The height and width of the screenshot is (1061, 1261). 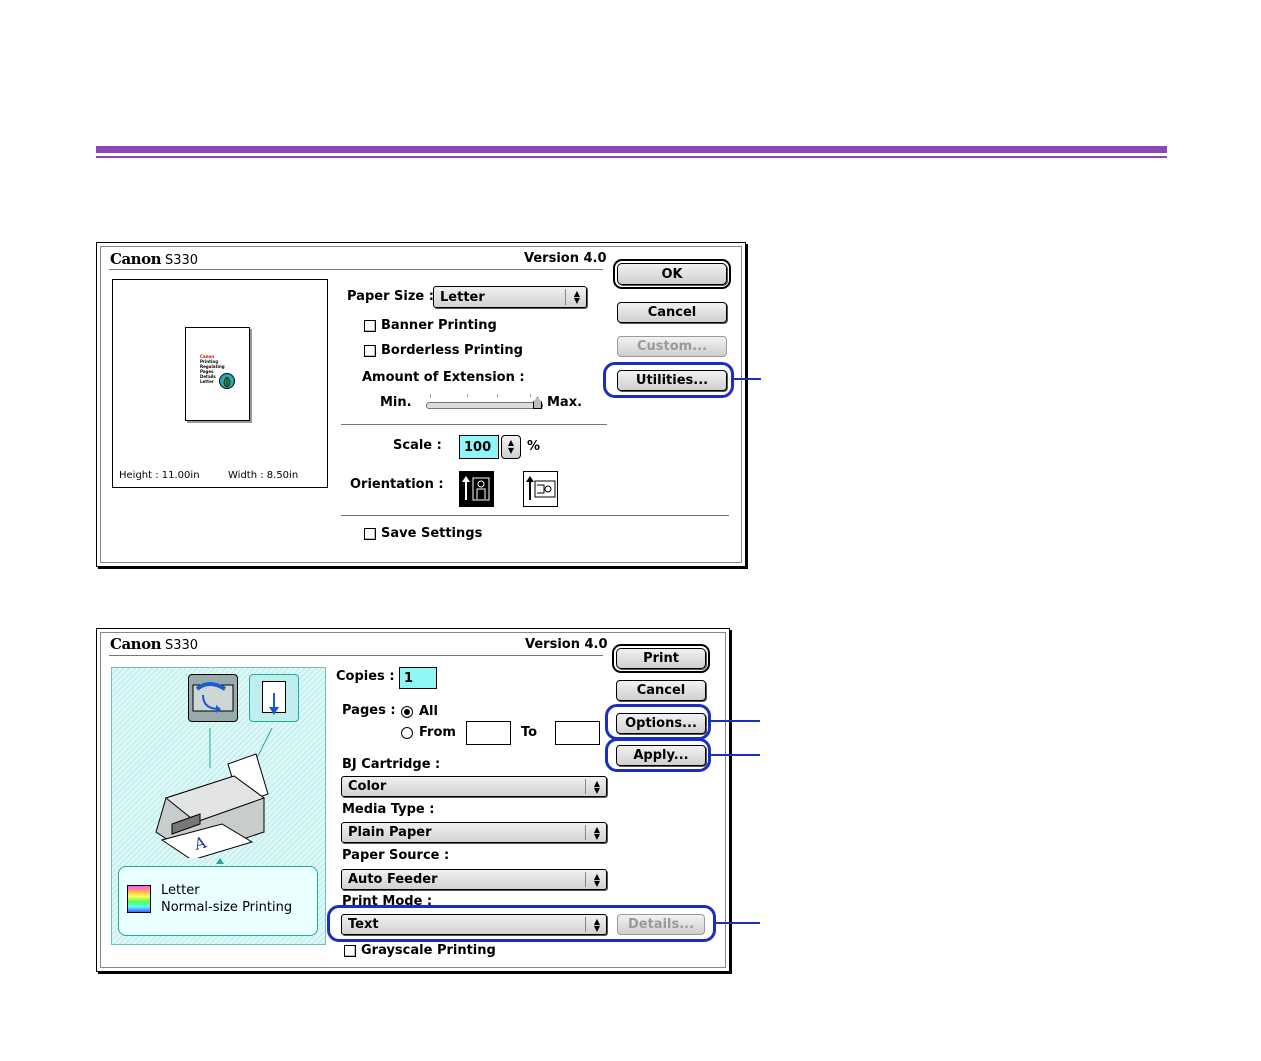 I want to click on ok-button: OK, so click(x=672, y=274).